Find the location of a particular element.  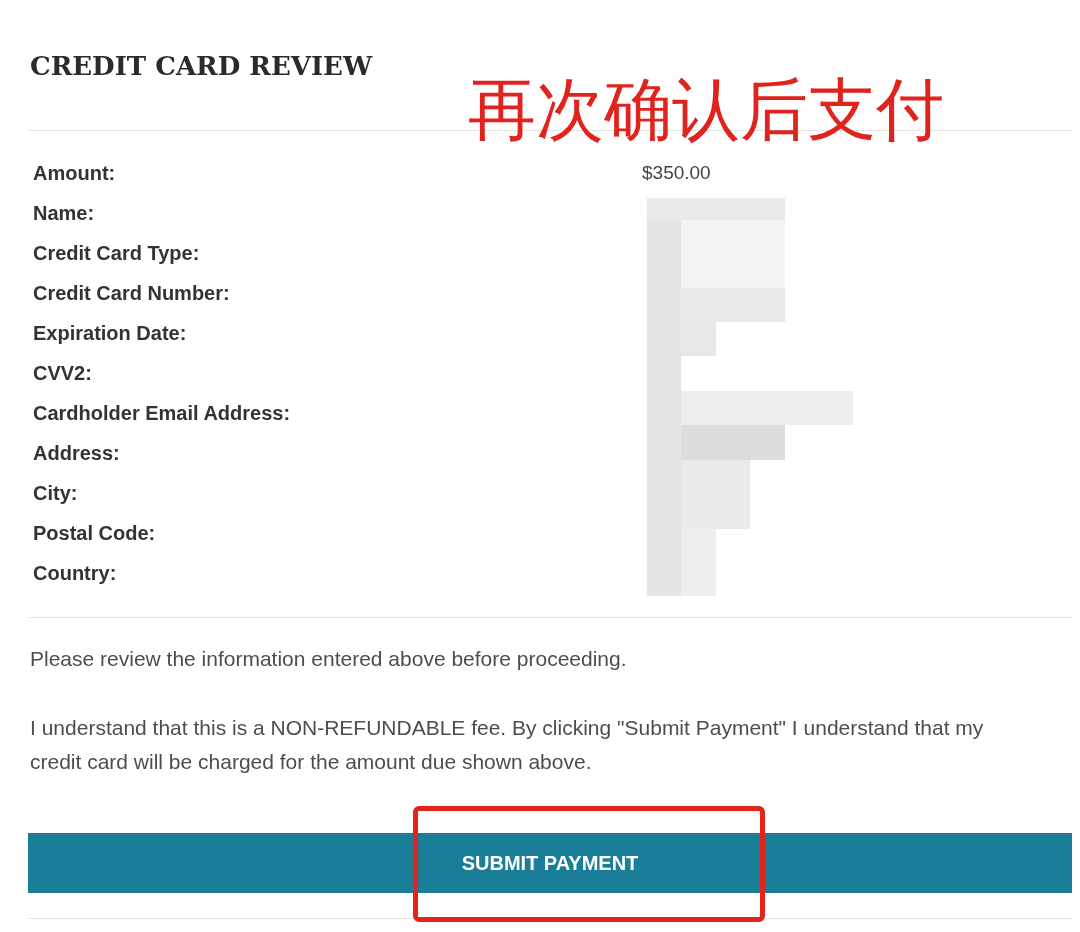

field-label: Name: is located at coordinates (64, 213).